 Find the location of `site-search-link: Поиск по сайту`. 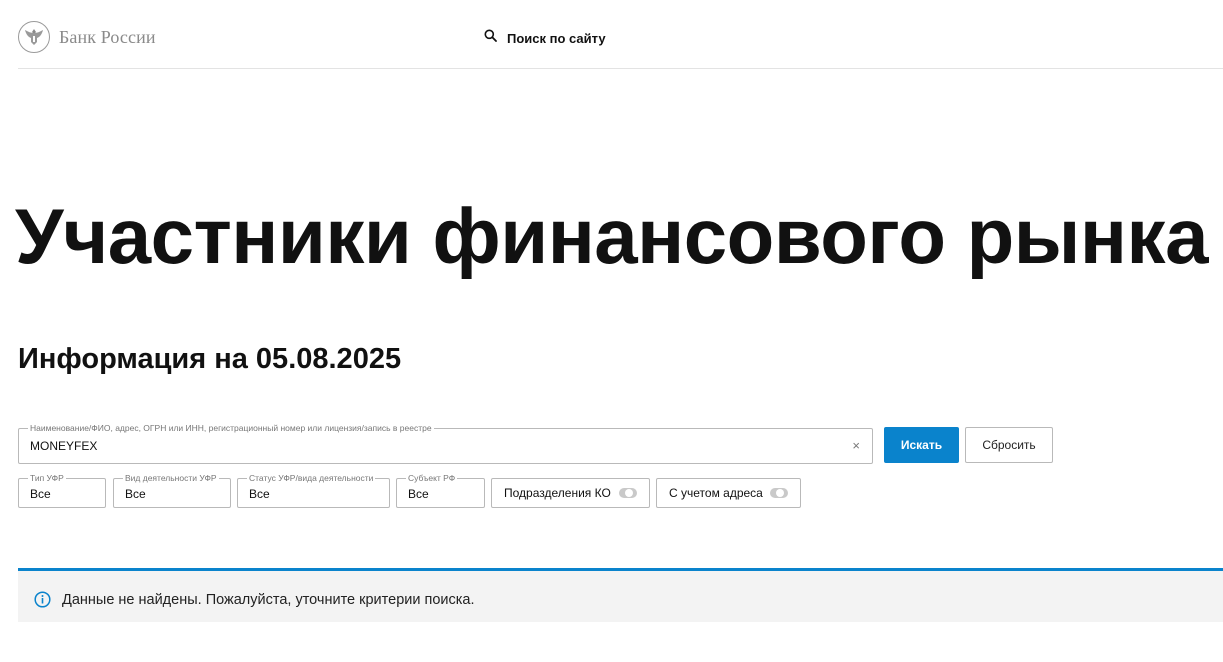

site-search-link: Поиск по сайту is located at coordinates (545, 38).